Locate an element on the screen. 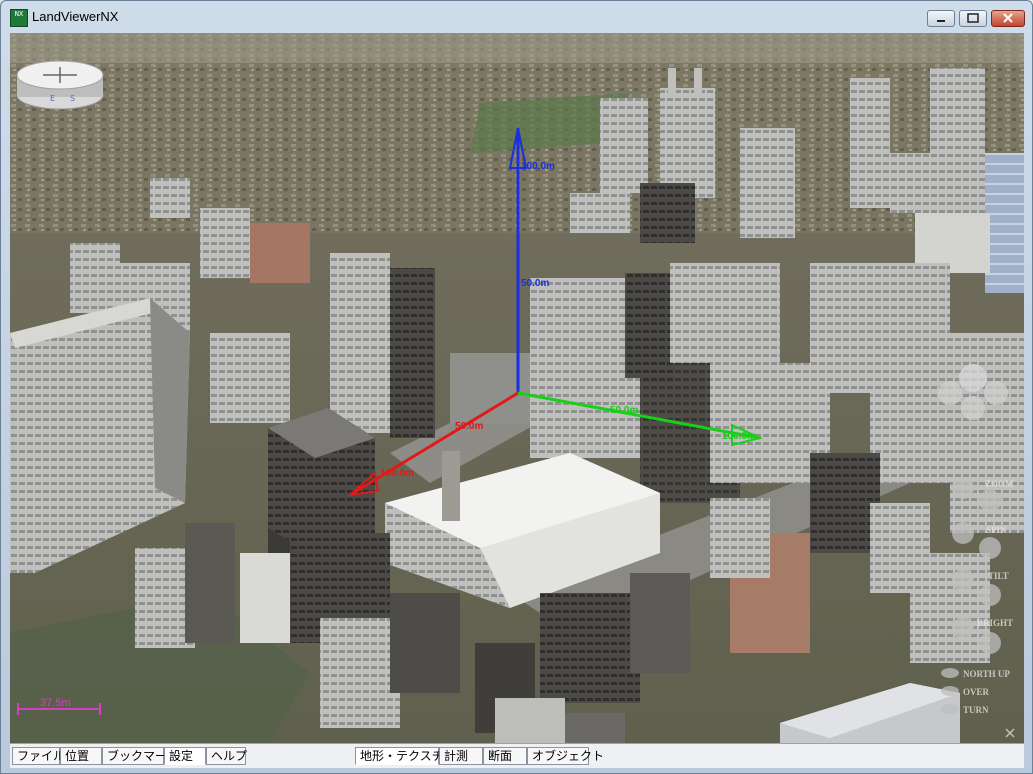 The width and height of the screenshot is (1033, 774). minimize-icon is located at coordinates (941, 21).